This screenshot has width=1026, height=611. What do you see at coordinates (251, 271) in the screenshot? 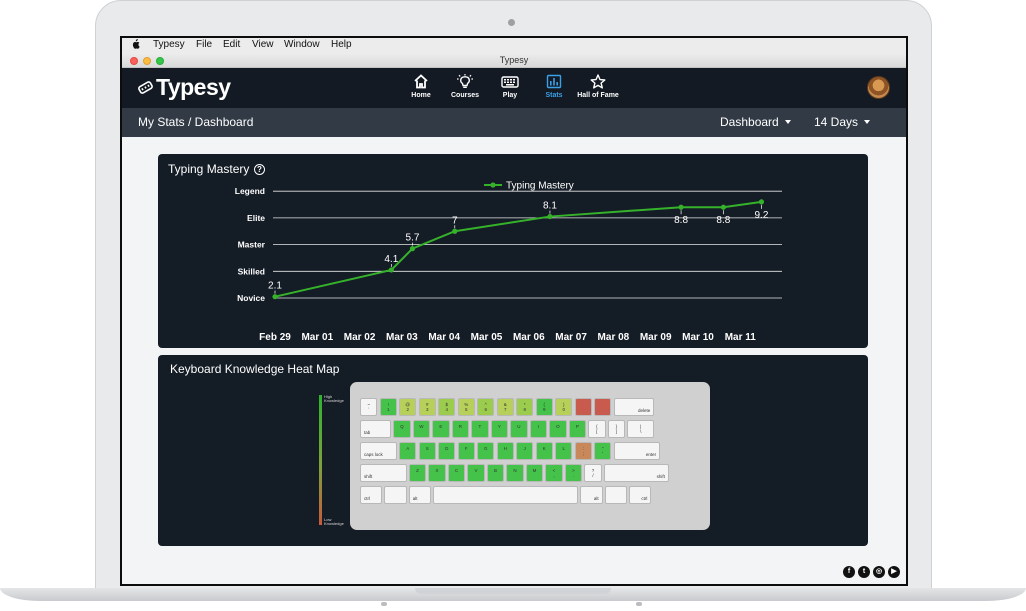
I see `y-tick-label: Skilled` at bounding box center [251, 271].